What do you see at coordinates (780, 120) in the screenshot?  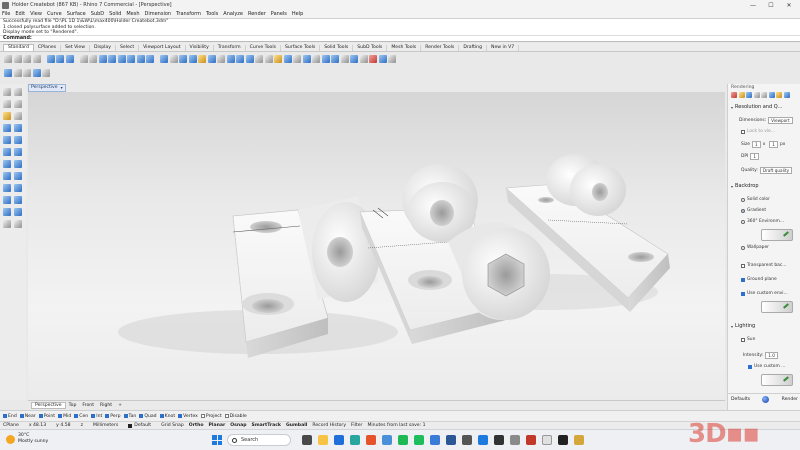 I see `dimensions-select: Viewport` at bounding box center [780, 120].